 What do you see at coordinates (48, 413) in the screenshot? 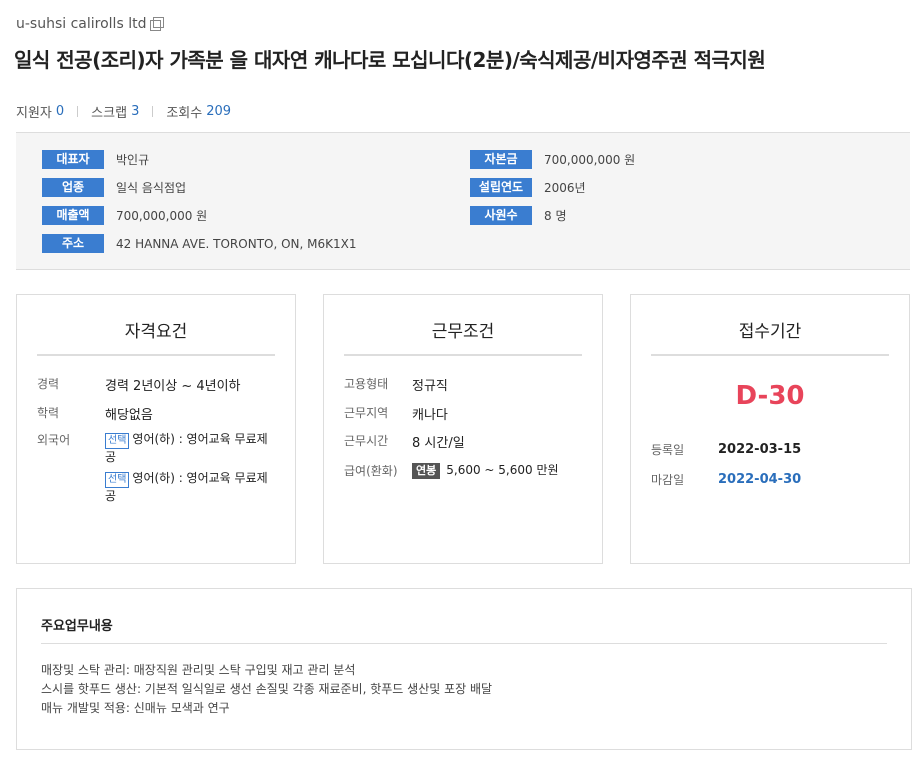
I see `row-key: 학력` at bounding box center [48, 413].